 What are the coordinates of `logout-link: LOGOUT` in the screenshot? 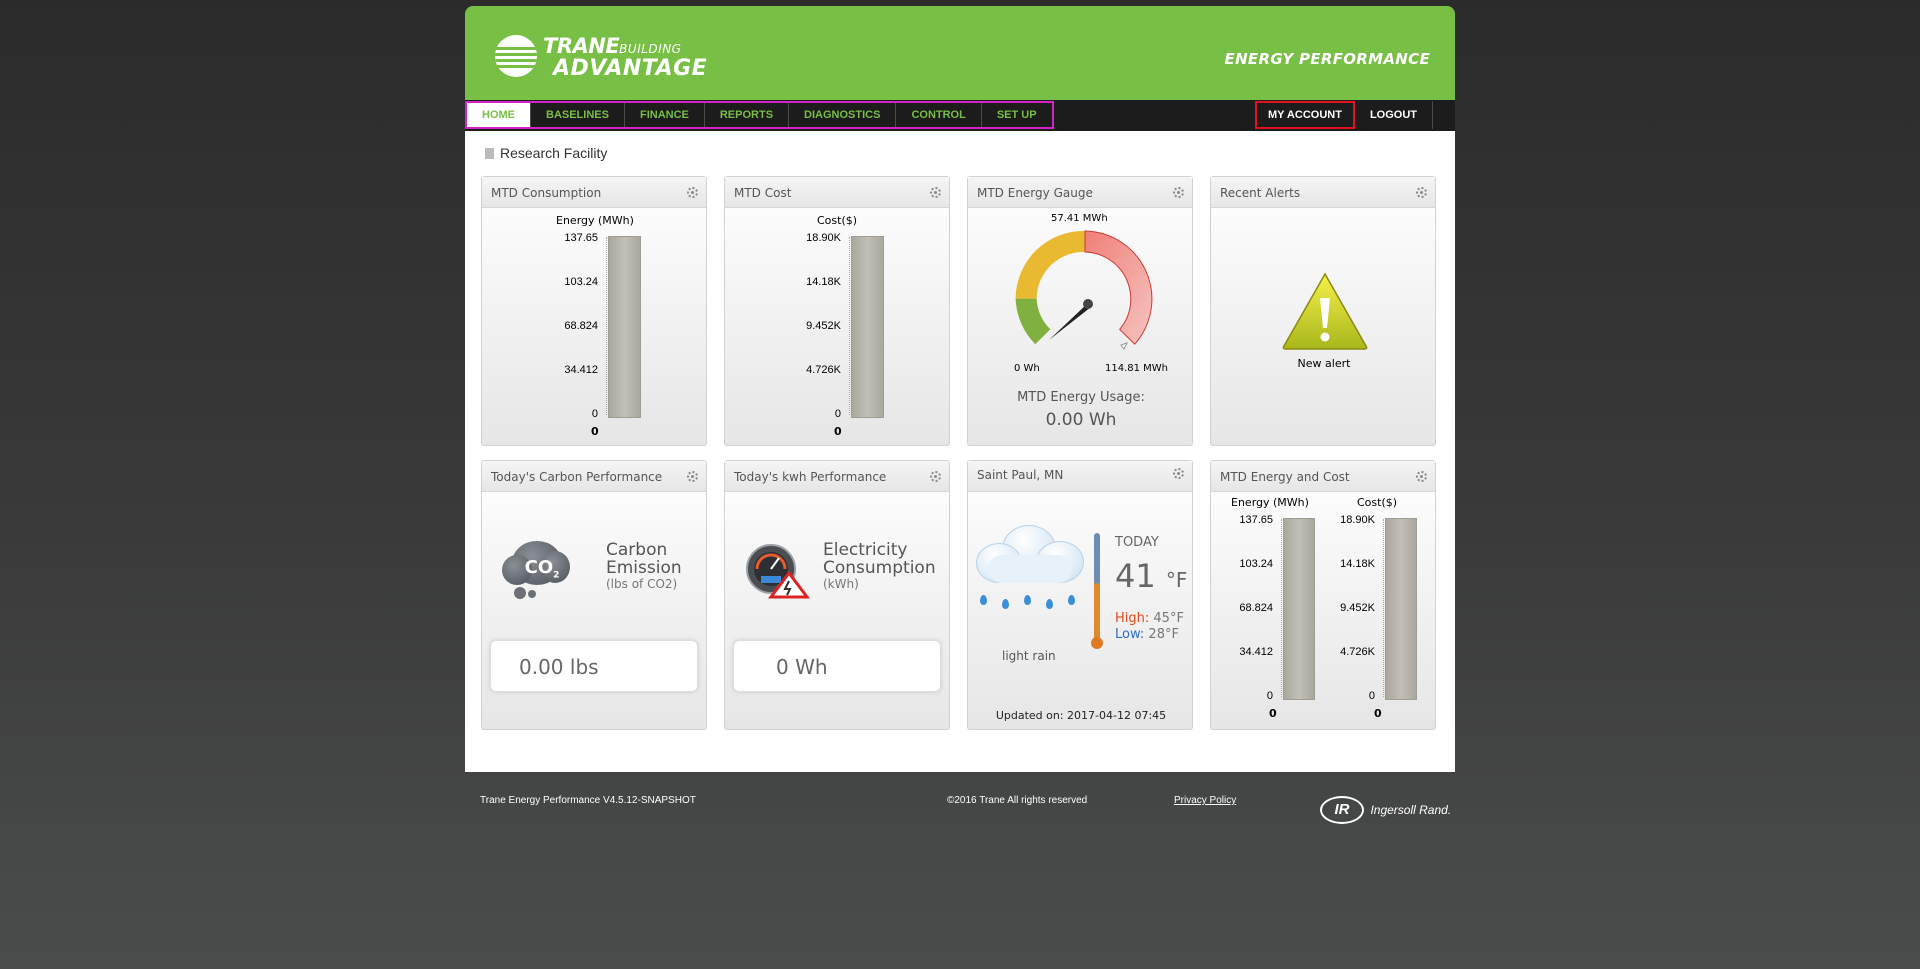 It's located at (1394, 115).